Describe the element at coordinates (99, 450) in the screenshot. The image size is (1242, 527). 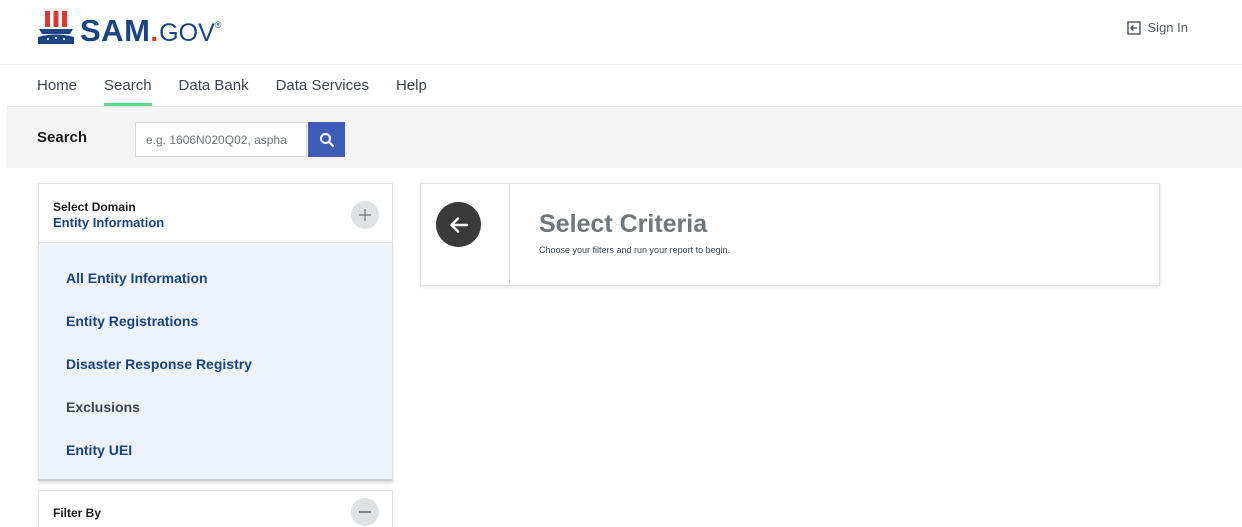
I see `domain-item-entity-uei: Entity UEI` at that location.